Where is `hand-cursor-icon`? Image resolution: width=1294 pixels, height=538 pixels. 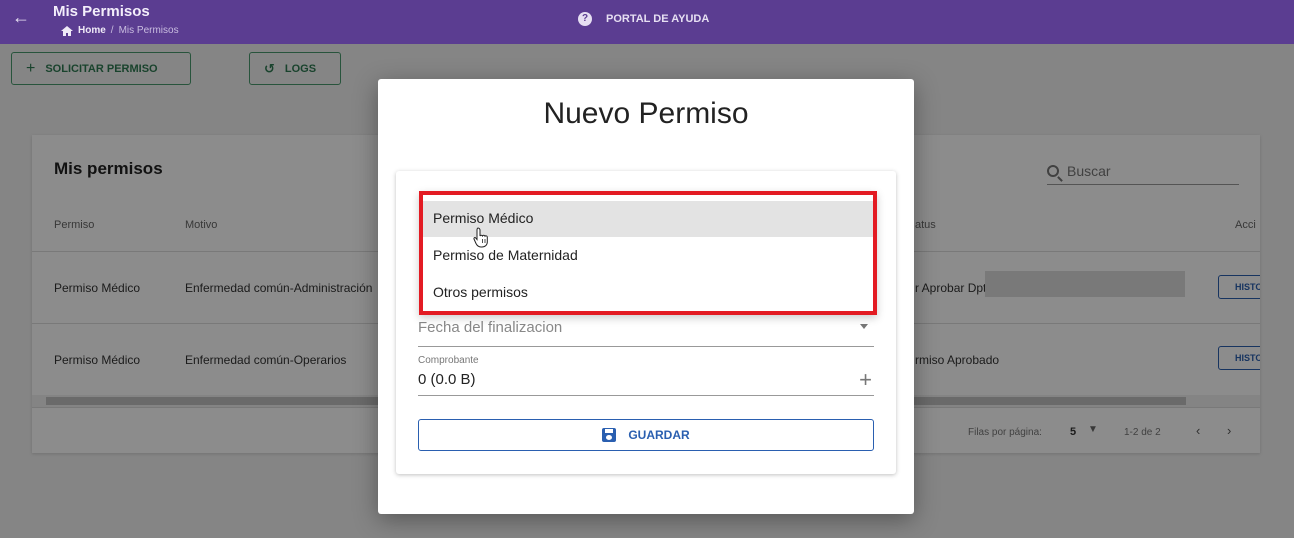 hand-cursor-icon is located at coordinates (480, 237).